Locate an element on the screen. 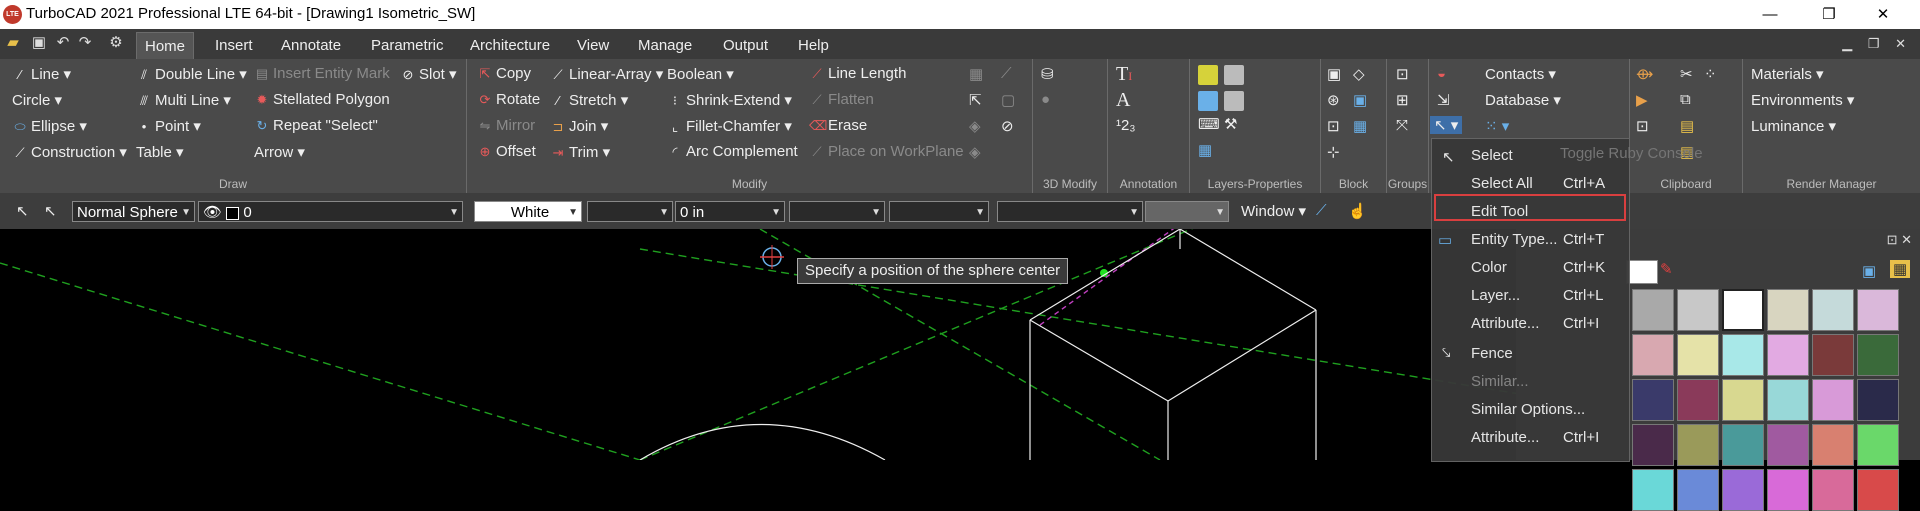 This screenshot has width=1920, height=511. hand-icon: ☝ is located at coordinates (1357, 211).